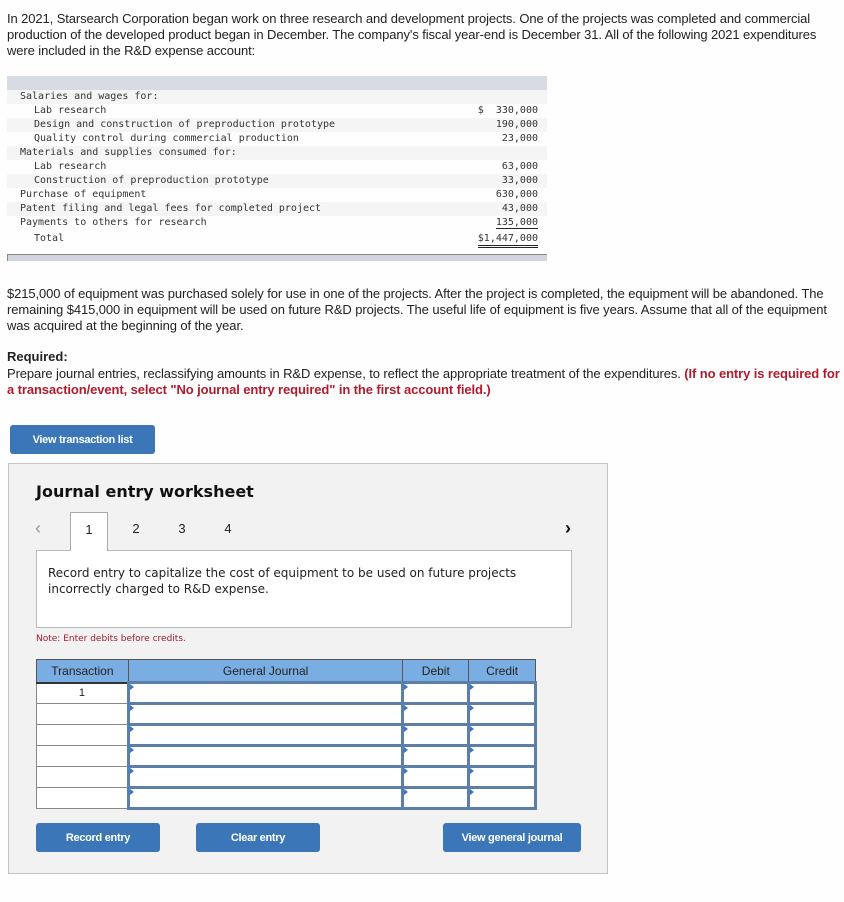  Describe the element at coordinates (277, 257) in the screenshot. I see `expenditures-table-footer` at that location.